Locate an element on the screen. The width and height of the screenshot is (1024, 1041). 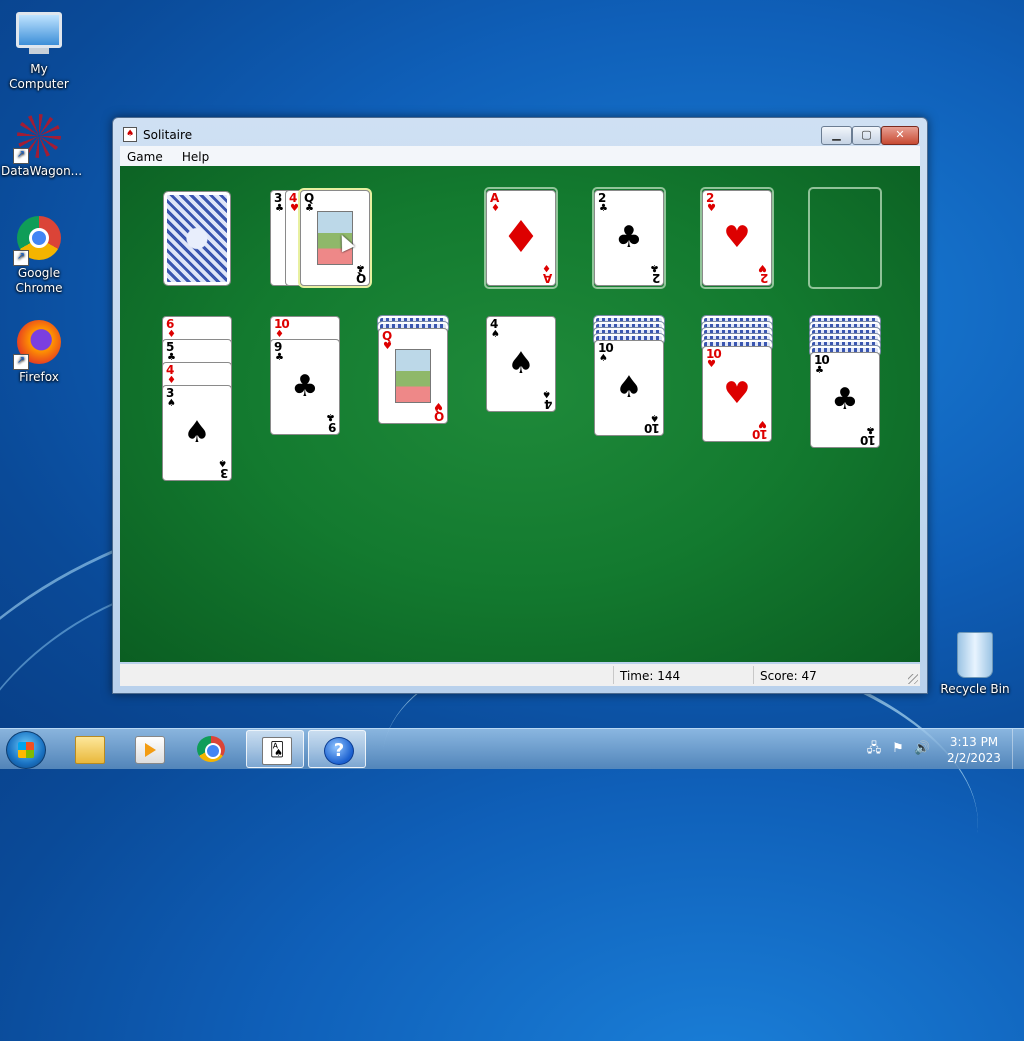
desktop-icon-label: My Computer is located at coordinates (39, 76).